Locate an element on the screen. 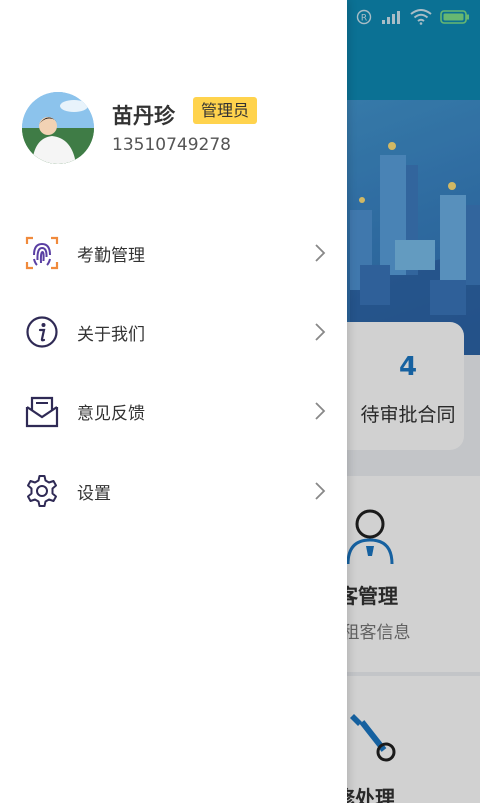 This screenshot has width=480, height=803. menu-label-about: 关于我们 is located at coordinates (111, 335).